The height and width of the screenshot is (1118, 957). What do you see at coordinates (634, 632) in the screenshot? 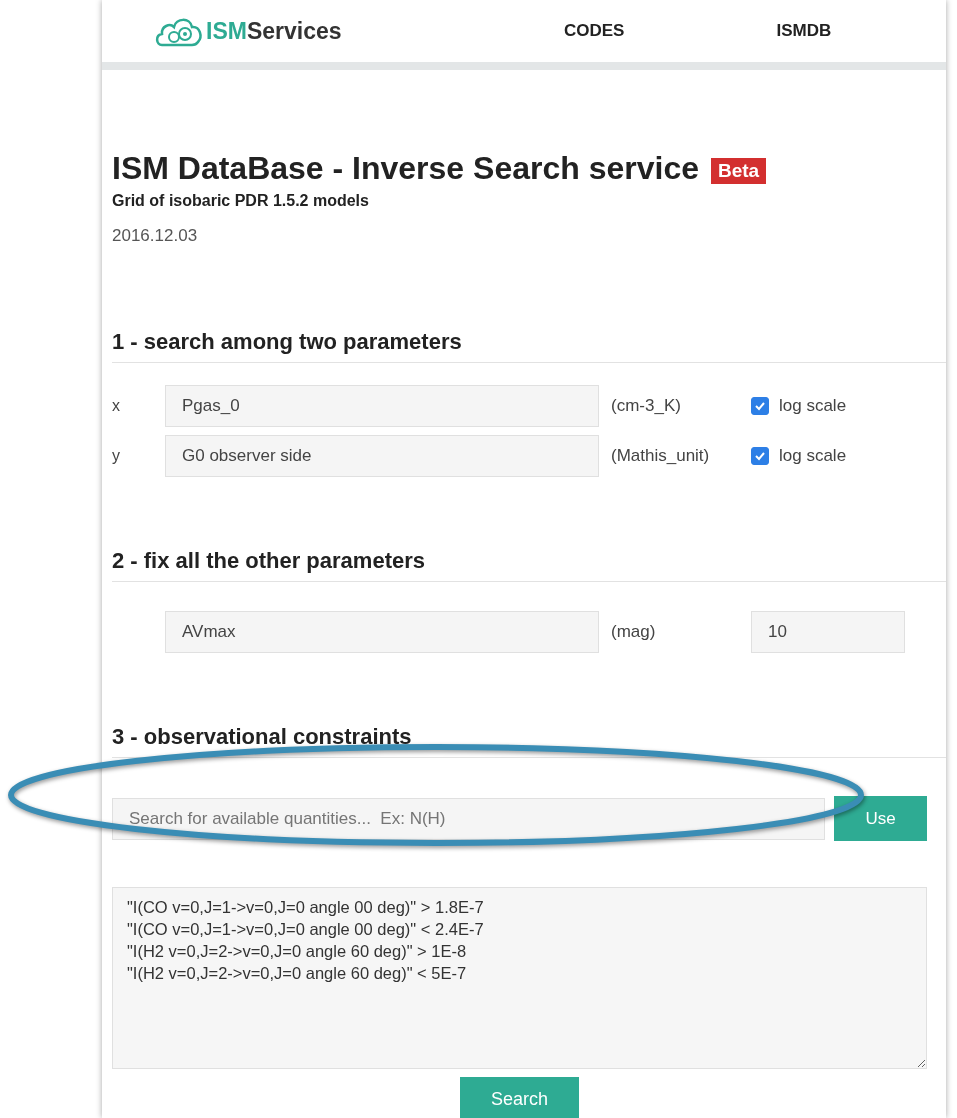
I see `unit-label: (mag)` at bounding box center [634, 632].